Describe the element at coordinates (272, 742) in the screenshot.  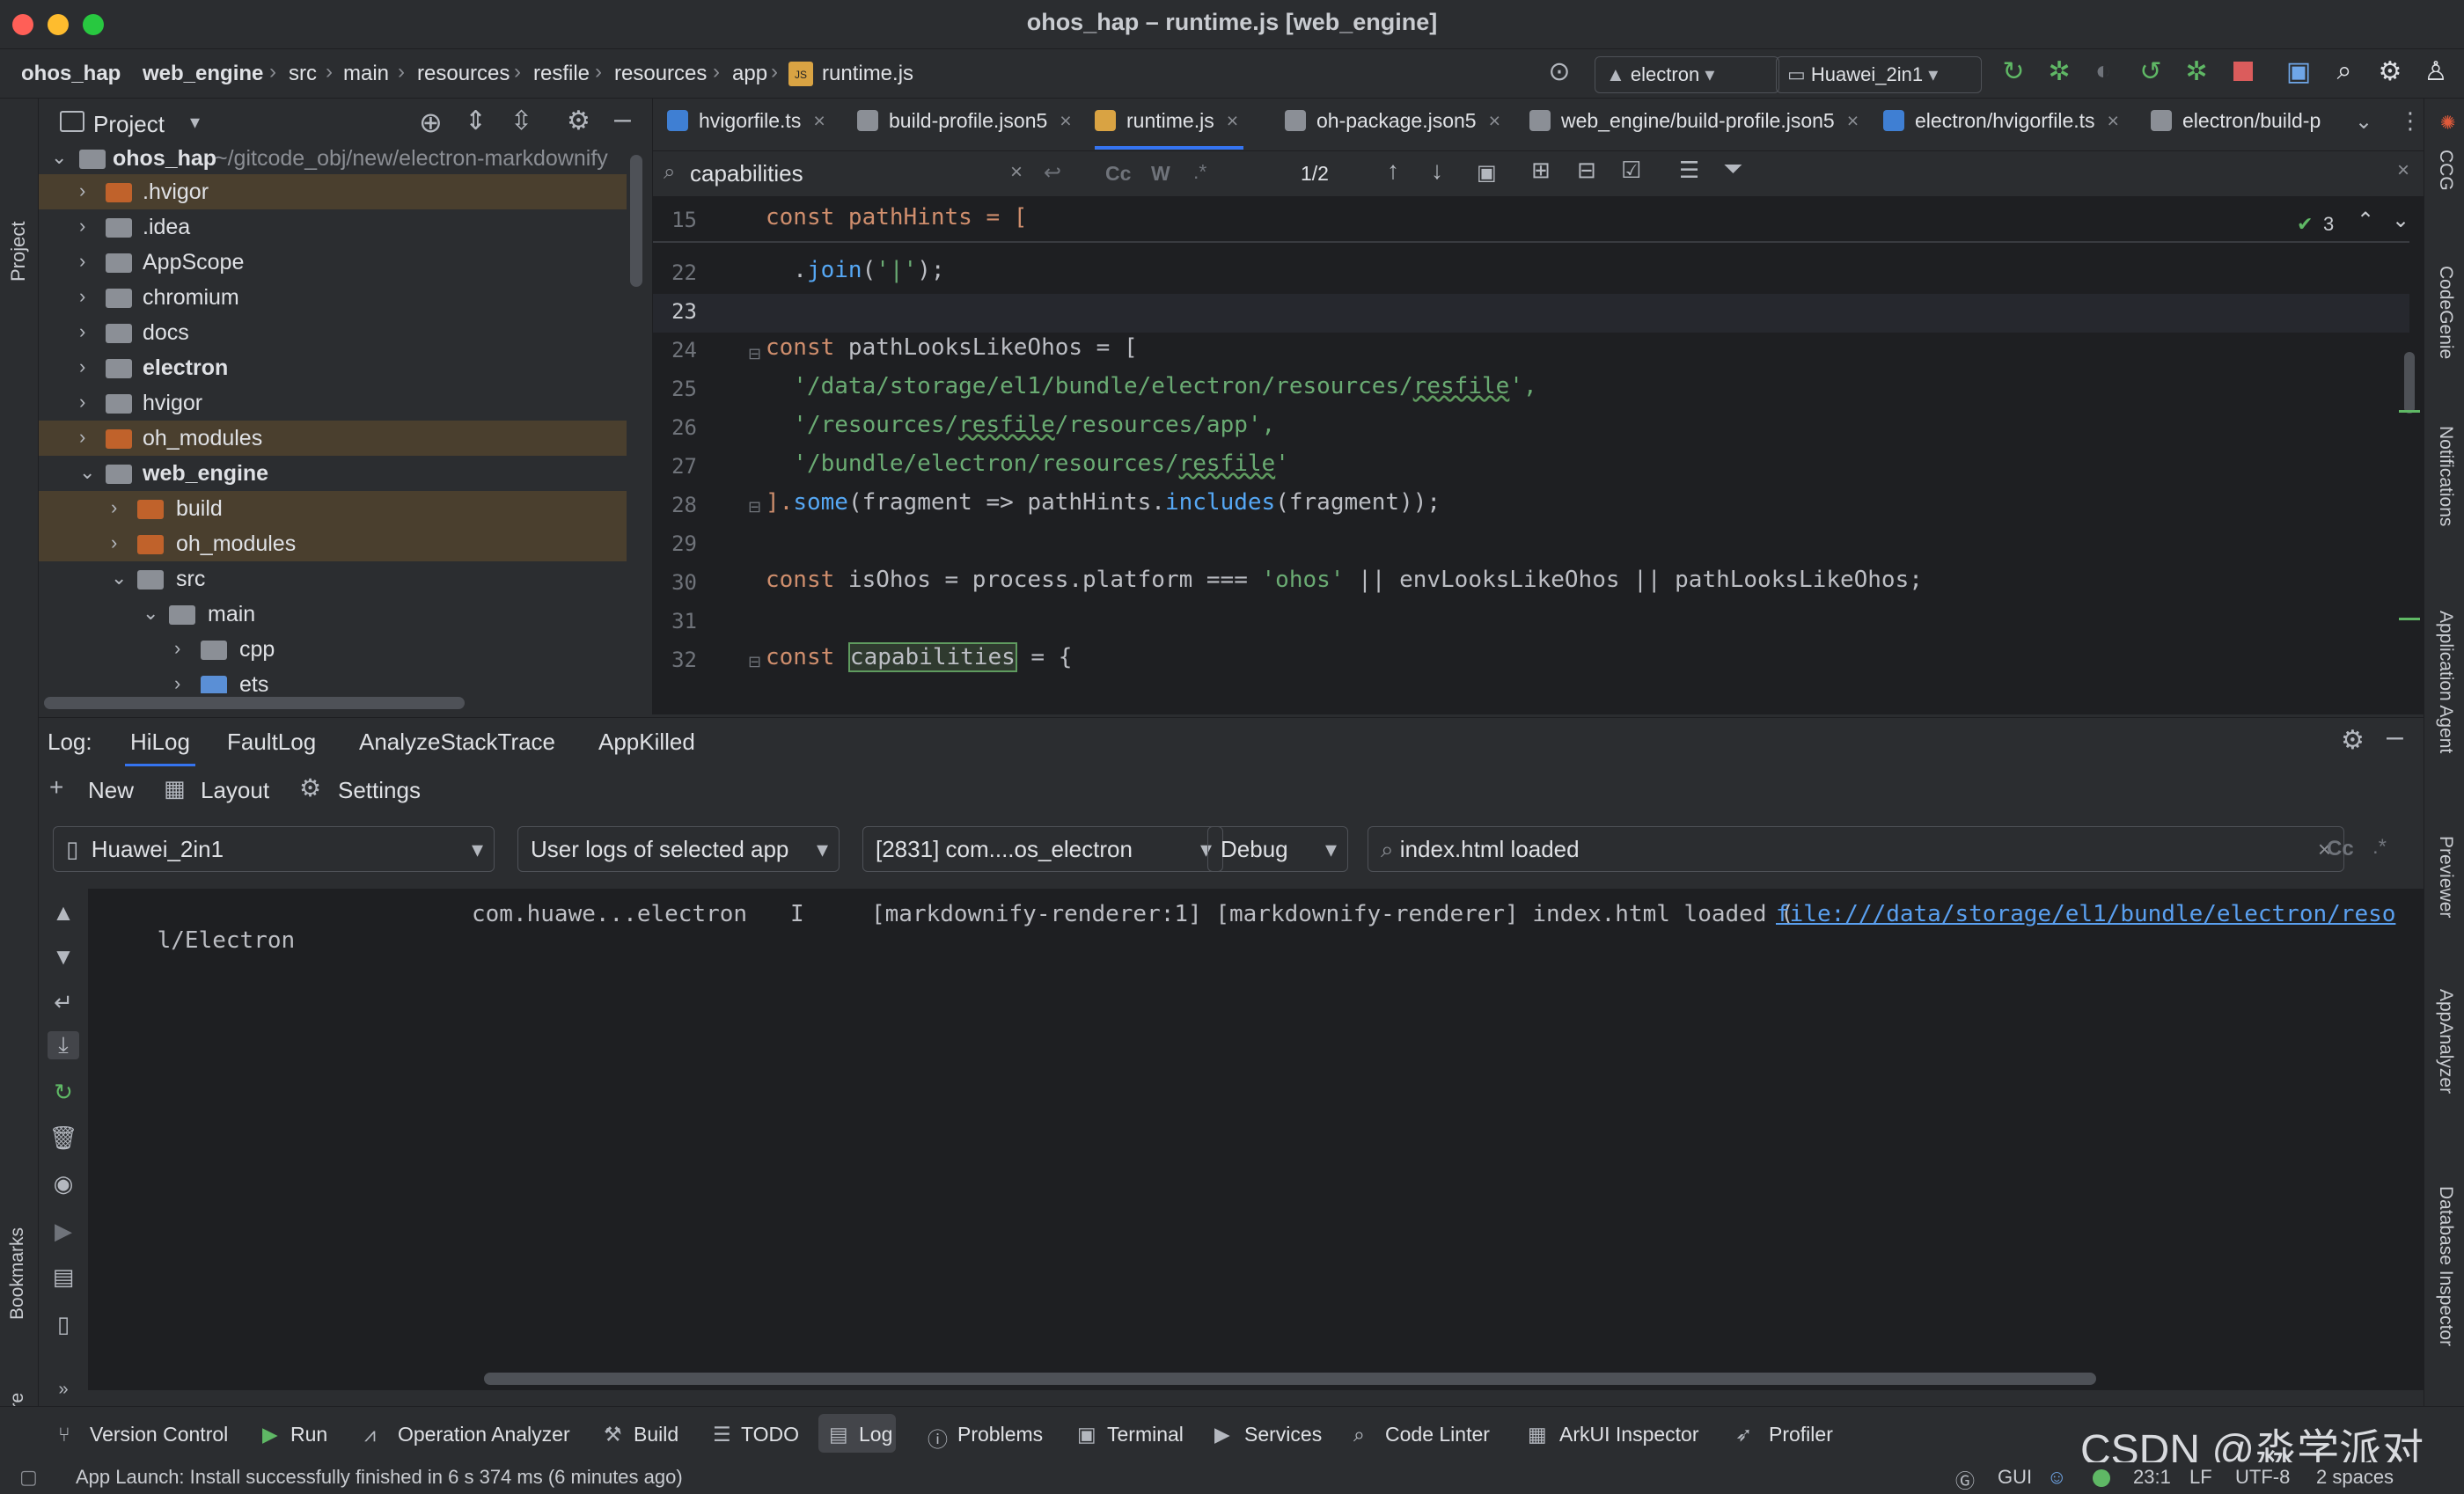
I see `tab-faultlog: FaultLog` at that location.